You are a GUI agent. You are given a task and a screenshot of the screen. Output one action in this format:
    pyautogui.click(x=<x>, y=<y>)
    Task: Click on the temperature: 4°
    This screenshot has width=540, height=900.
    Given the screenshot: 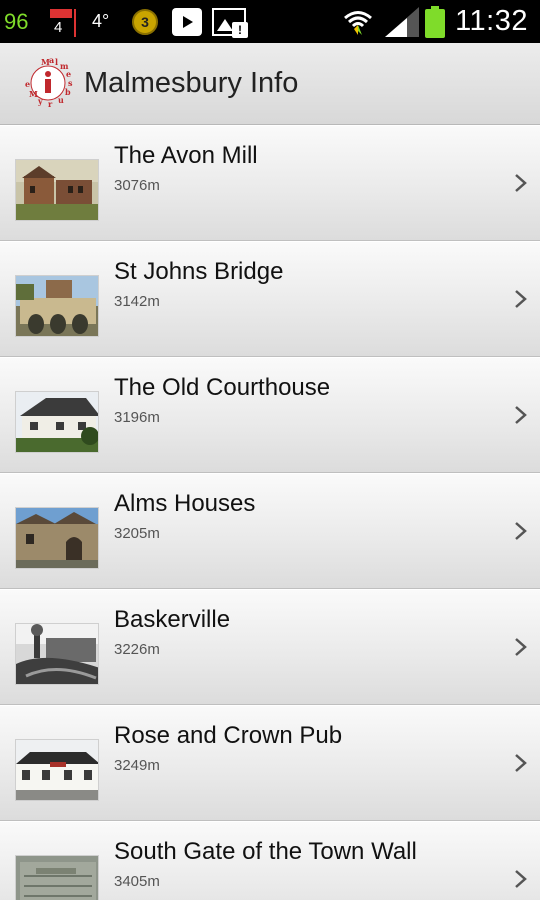 What is the action you would take?
    pyautogui.click(x=101, y=21)
    